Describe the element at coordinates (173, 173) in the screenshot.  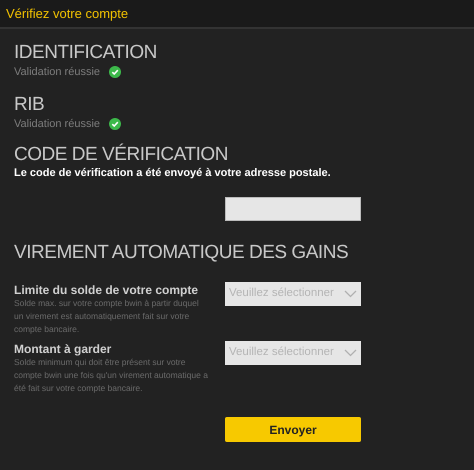
I see `info-message: Le code de vérification a été envoyé à votre adresse postale.` at that location.